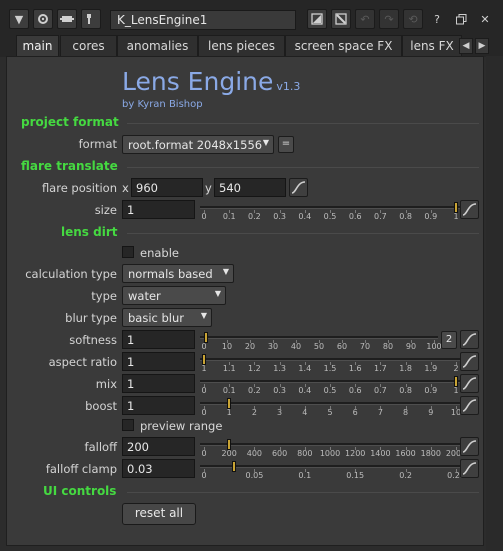  Describe the element at coordinates (174, 295) in the screenshot. I see `type-dropdown: water ▼` at that location.